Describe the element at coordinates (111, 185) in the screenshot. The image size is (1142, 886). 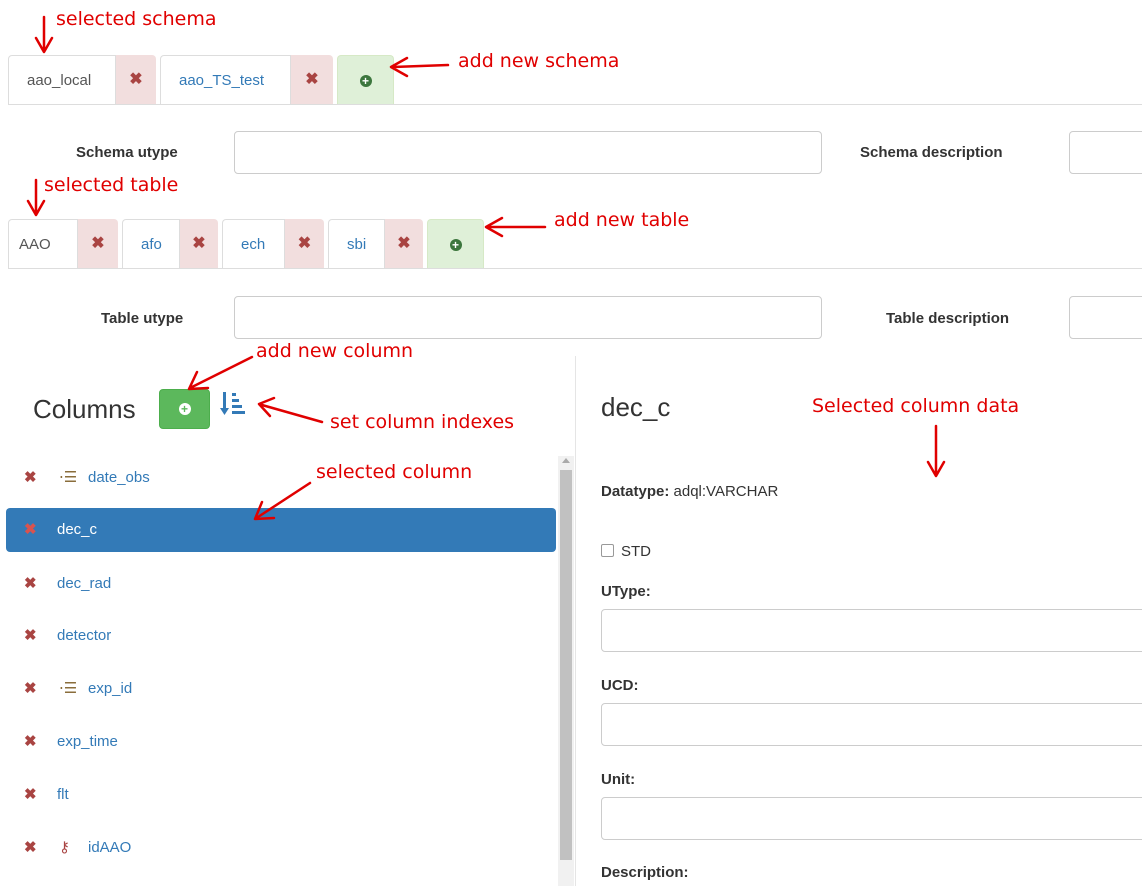
I see `annotation-selected-table: selected table` at that location.